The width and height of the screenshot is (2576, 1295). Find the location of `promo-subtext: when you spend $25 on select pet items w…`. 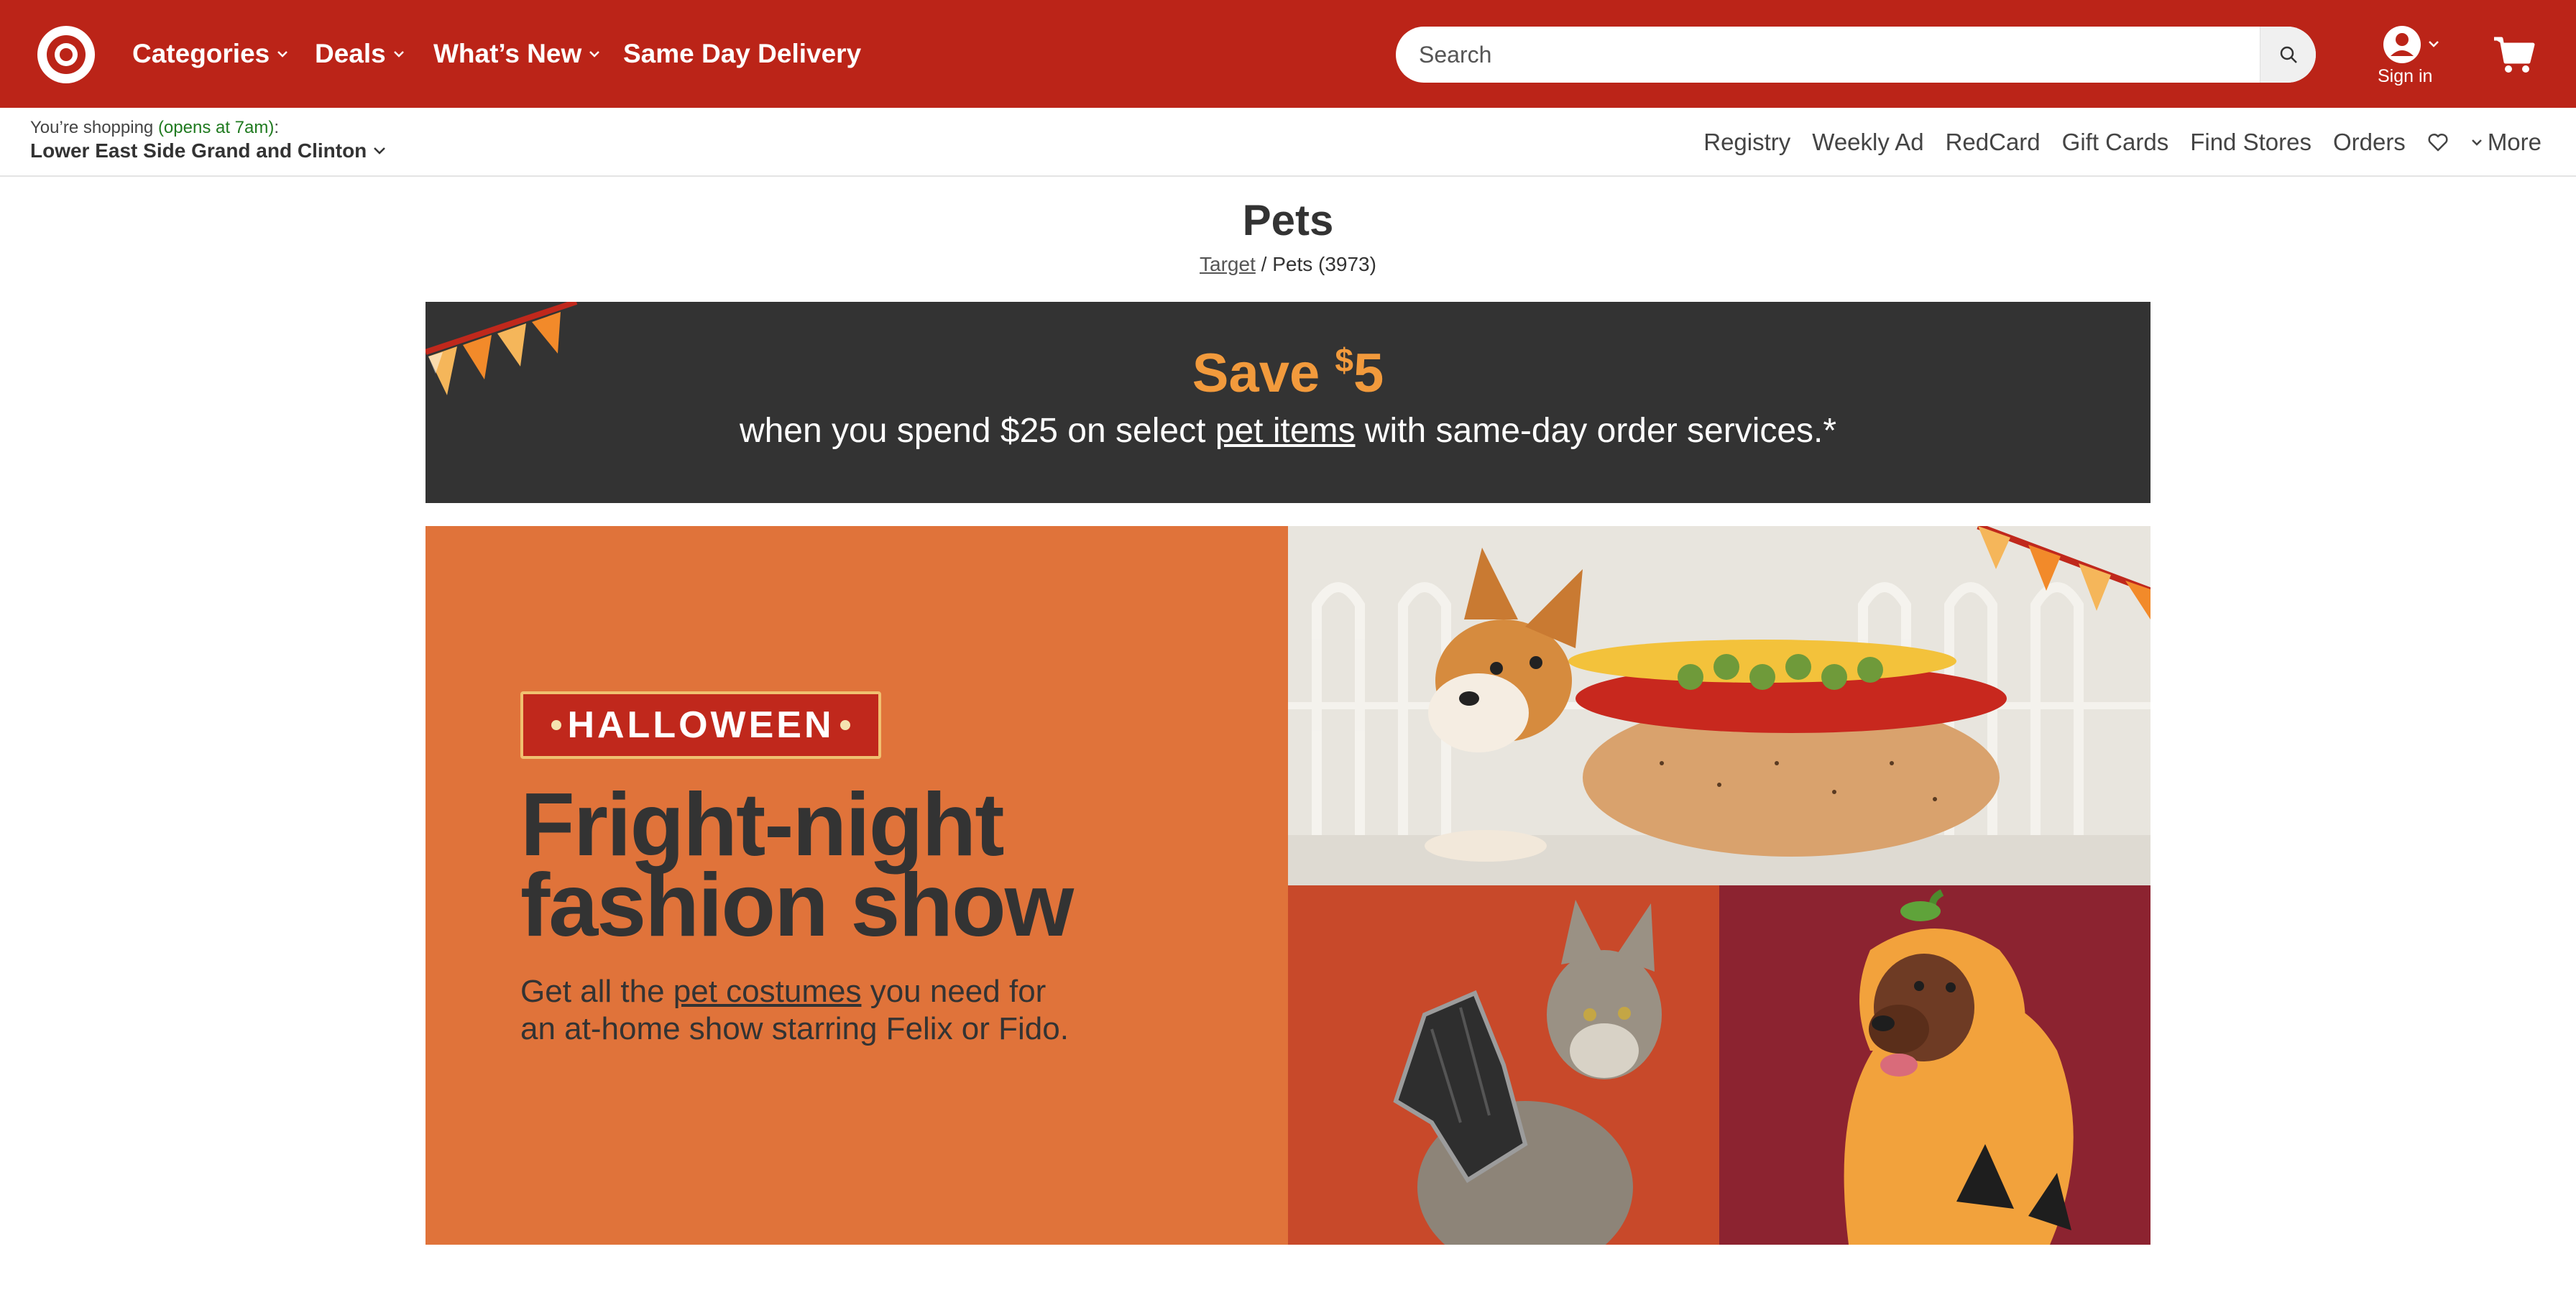

promo-subtext: when you spend $25 on select pet items w… is located at coordinates (1288, 431).